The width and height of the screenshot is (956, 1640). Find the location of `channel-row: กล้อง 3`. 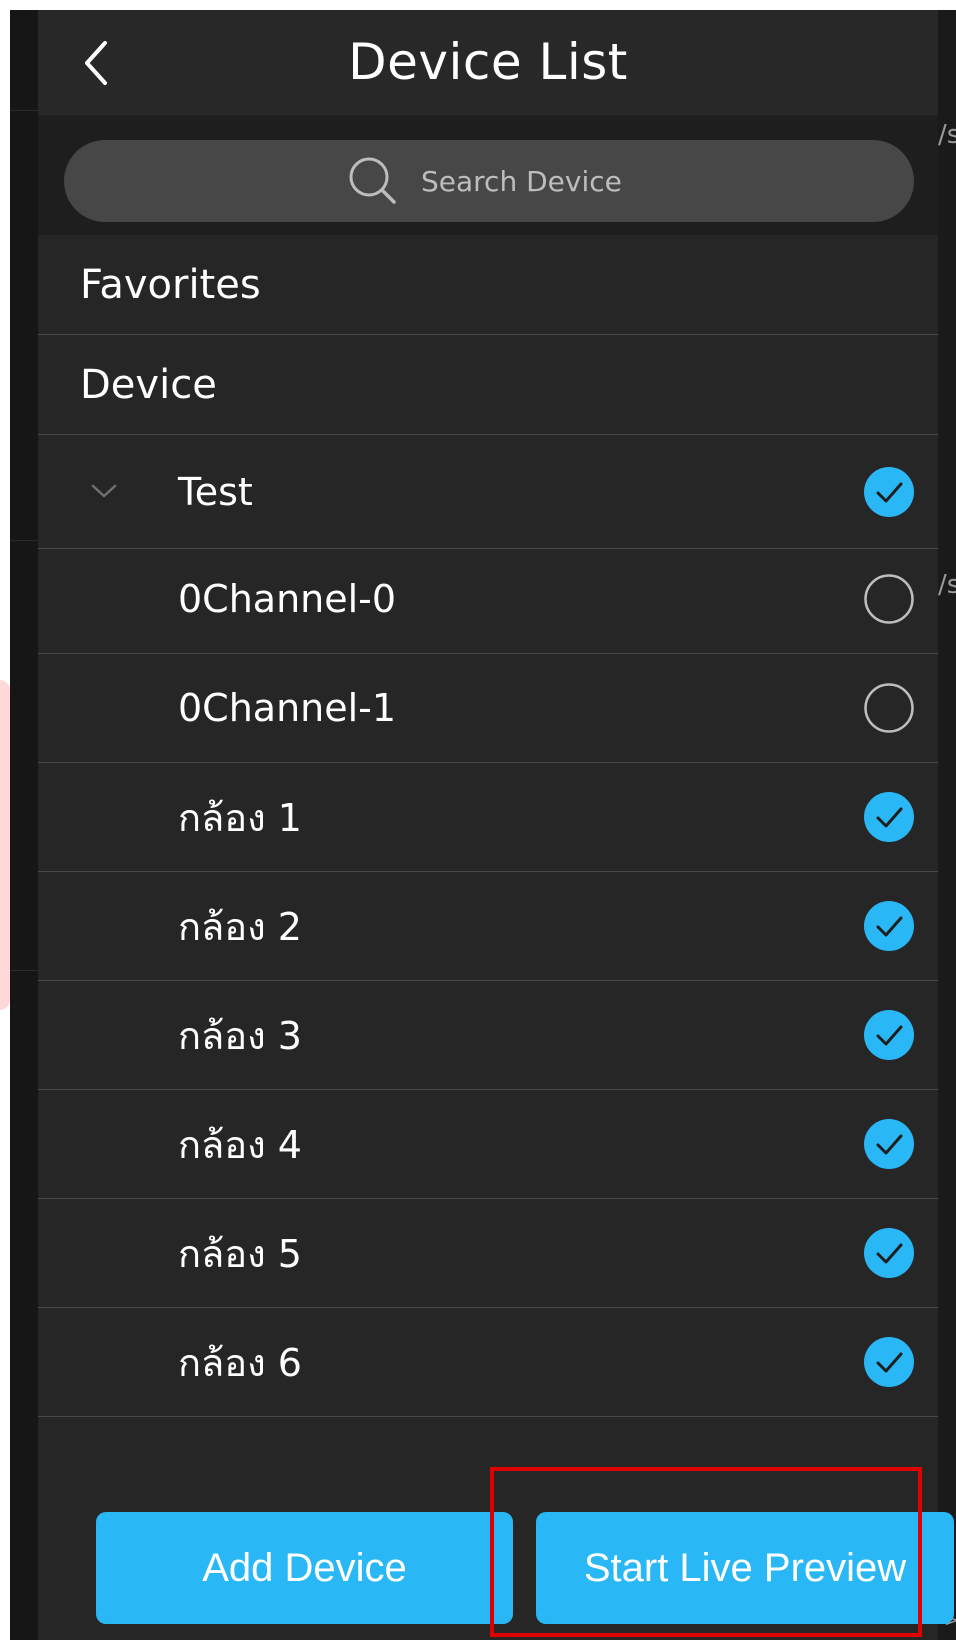

channel-row: กล้อง 3 is located at coordinates (488, 1035).